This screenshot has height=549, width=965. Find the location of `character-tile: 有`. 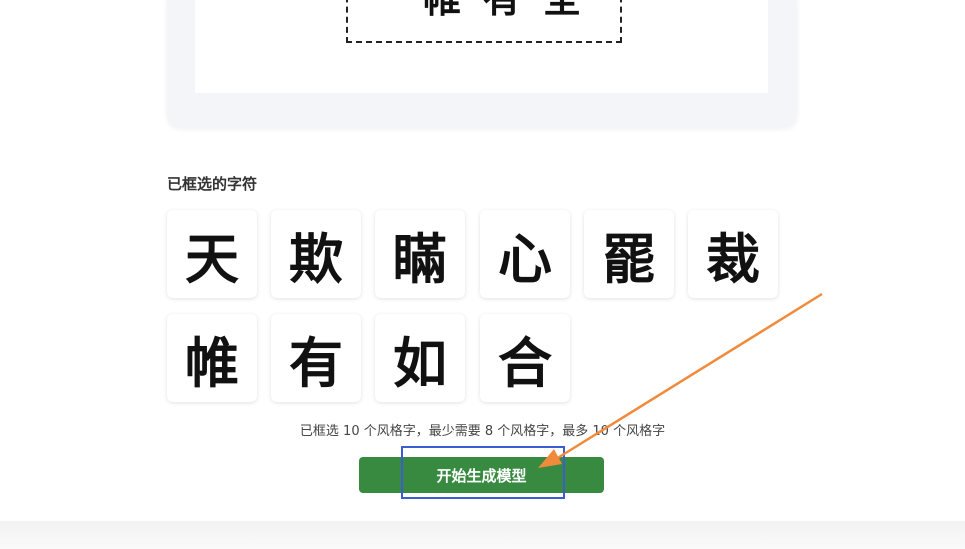

character-tile: 有 is located at coordinates (316, 358).